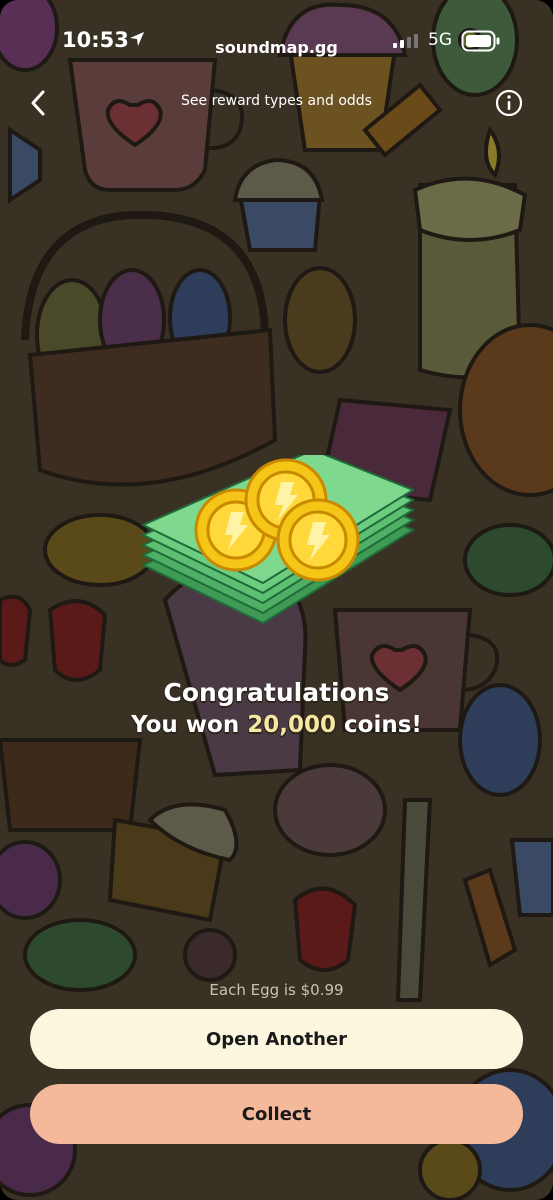  Describe the element at coordinates (292, 725) in the screenshot. I see `win-amount: 20,000` at that location.